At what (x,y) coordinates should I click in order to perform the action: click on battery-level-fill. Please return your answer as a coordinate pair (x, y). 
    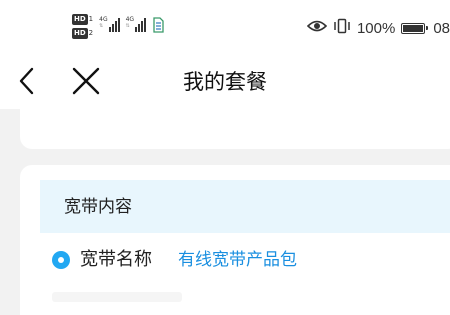
    Looking at the image, I should click on (413, 28).